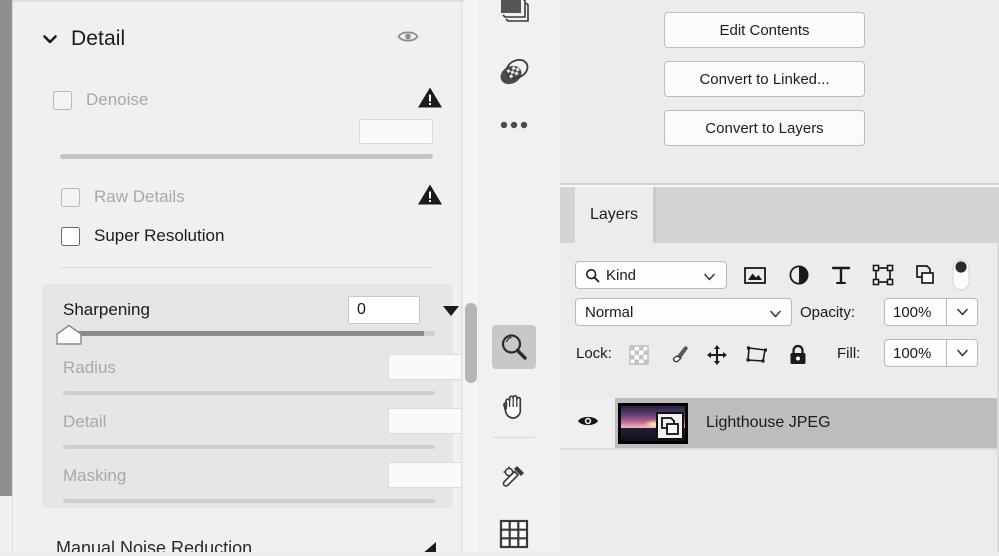 This screenshot has height=556, width=999. I want to click on masking-value-field, so click(425, 475).